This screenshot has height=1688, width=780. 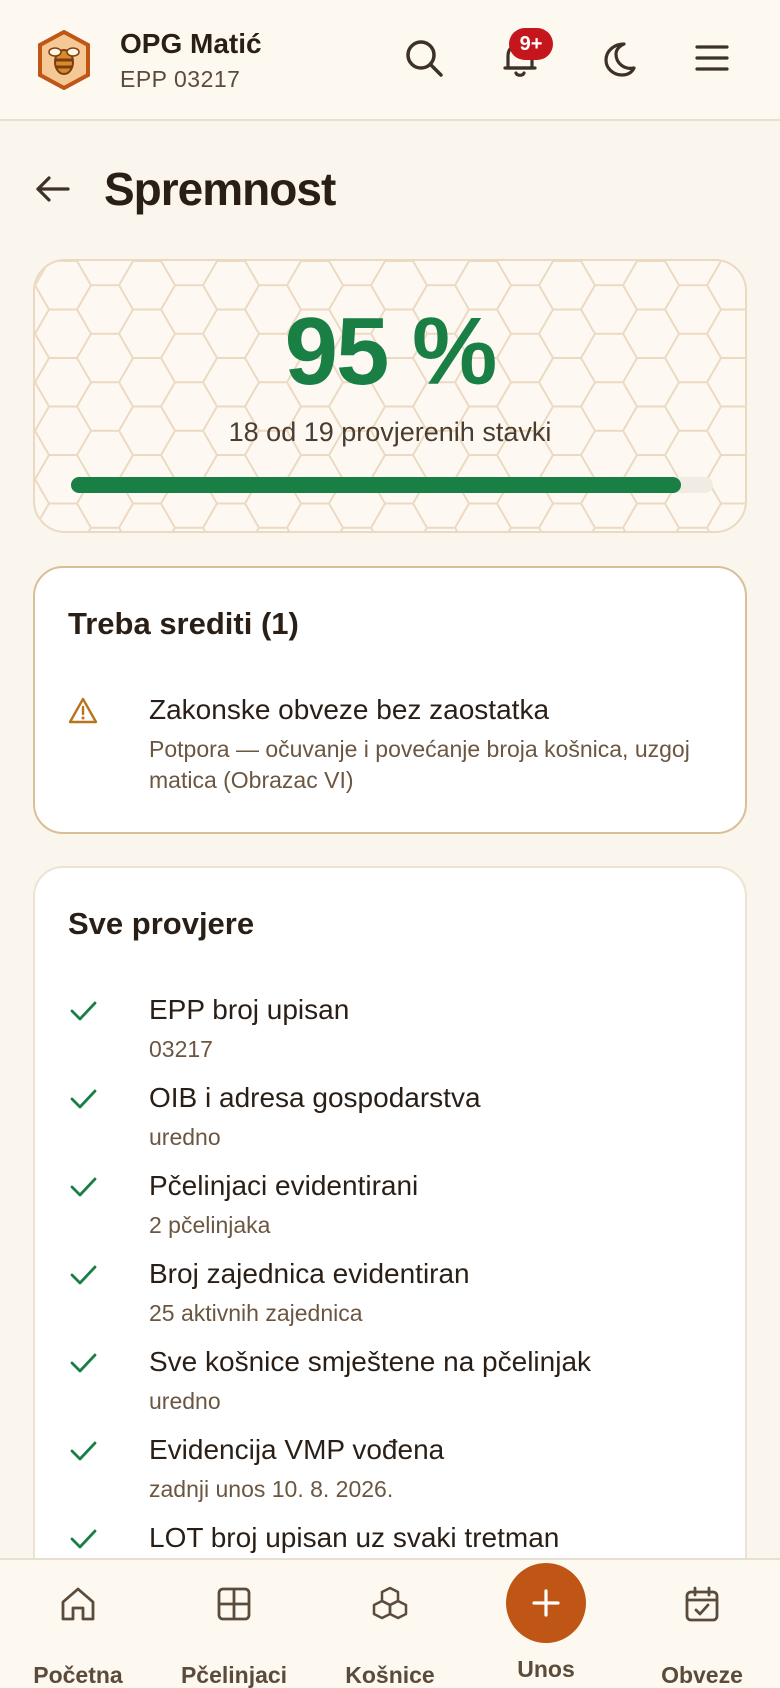 What do you see at coordinates (702, 1675) in the screenshot?
I see `nav-label-duties: Obveze` at bounding box center [702, 1675].